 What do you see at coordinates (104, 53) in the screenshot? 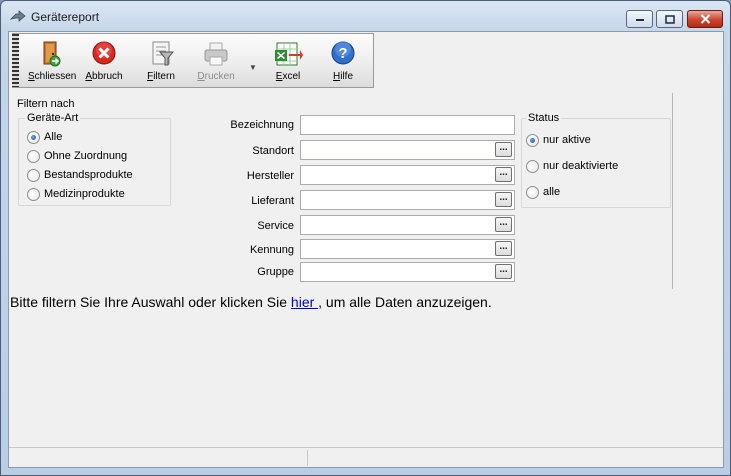
I see `cancel-icon` at bounding box center [104, 53].